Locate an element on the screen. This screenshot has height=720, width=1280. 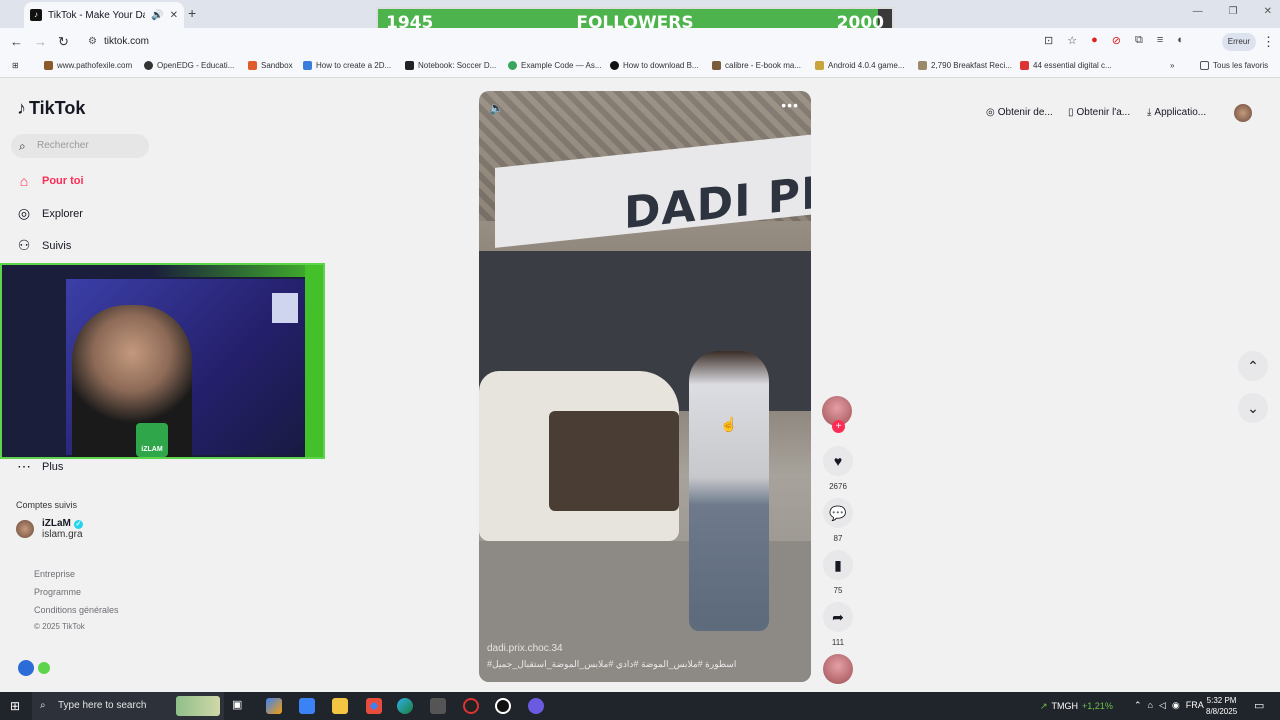
windows-start-icon: ⊞ is located at coordinates (15, 706).